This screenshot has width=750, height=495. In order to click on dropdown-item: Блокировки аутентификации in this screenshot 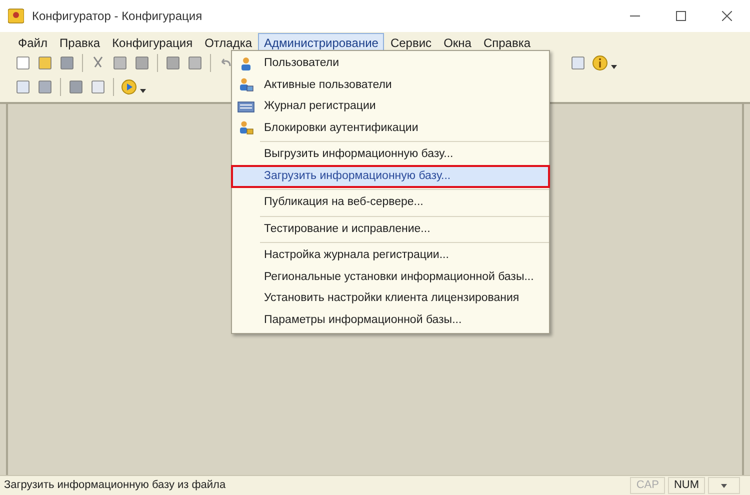, I will do `click(390, 128)`.